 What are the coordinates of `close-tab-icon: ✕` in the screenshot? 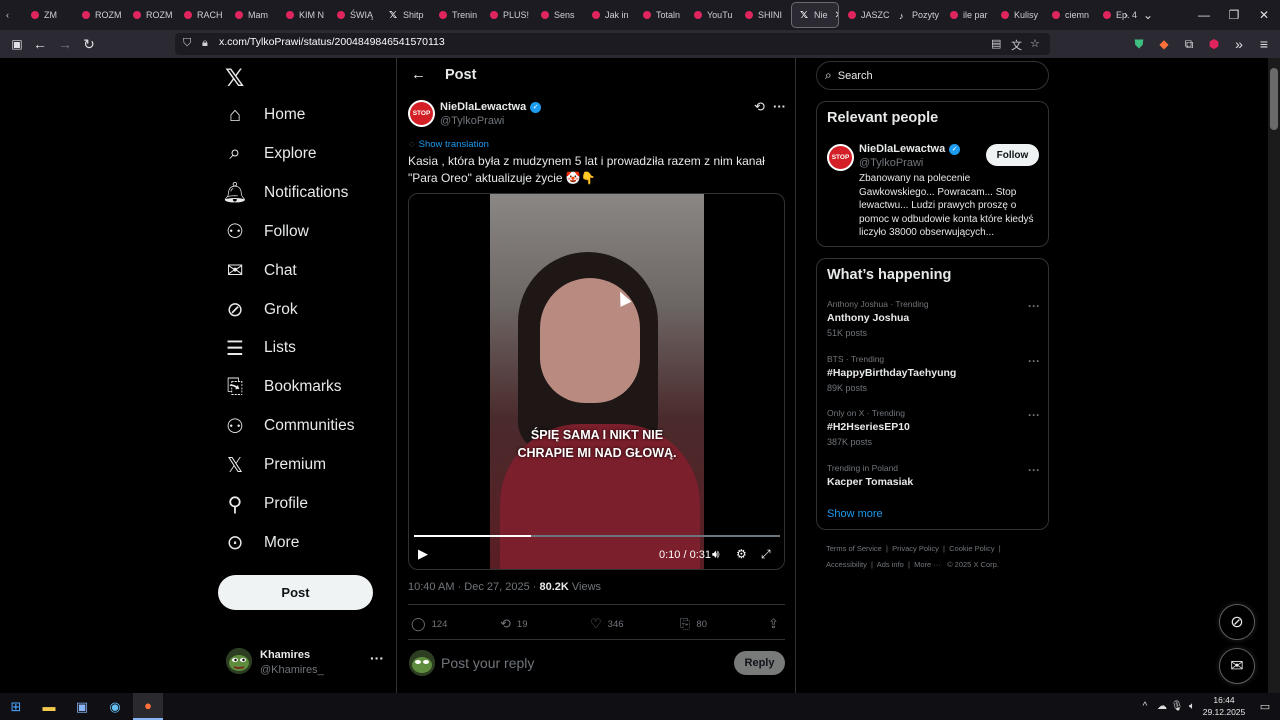 It's located at (836, 15).